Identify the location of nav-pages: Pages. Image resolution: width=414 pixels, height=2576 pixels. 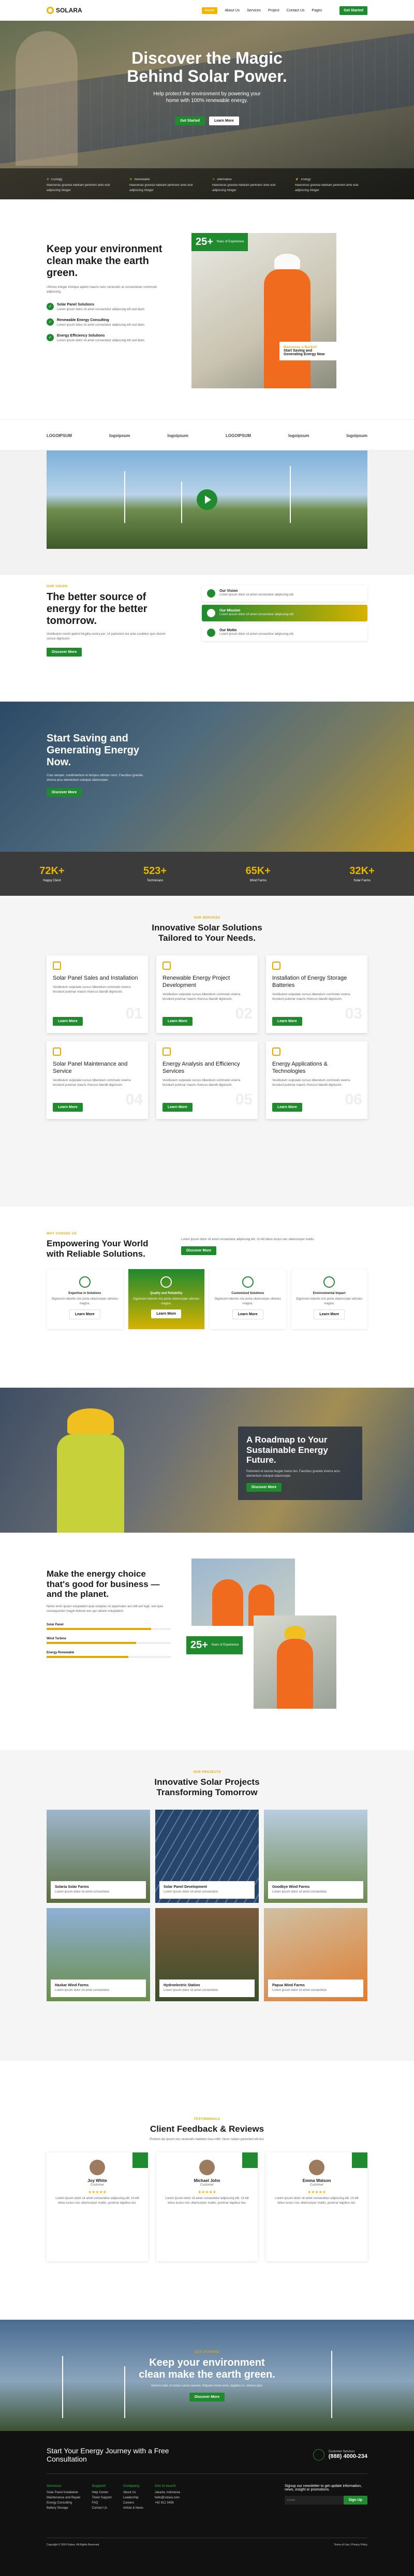
(317, 11).